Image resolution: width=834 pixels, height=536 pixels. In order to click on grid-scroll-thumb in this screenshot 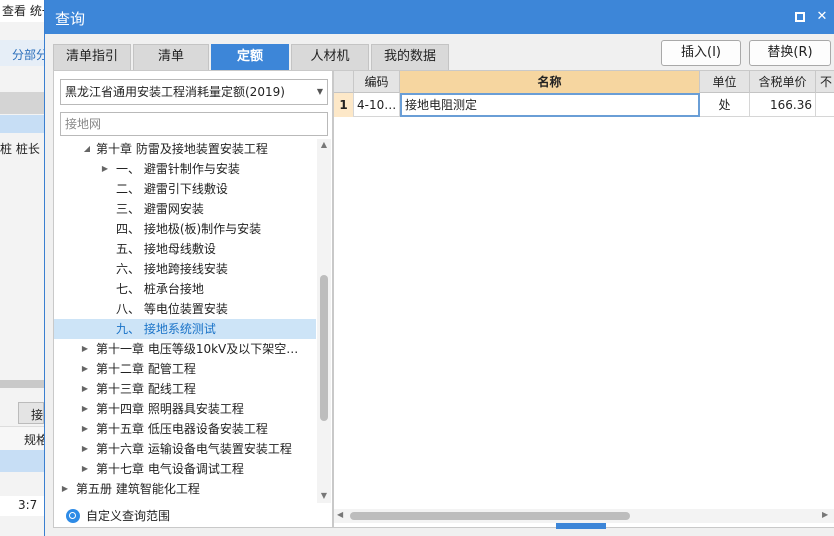, I will do `click(490, 516)`.